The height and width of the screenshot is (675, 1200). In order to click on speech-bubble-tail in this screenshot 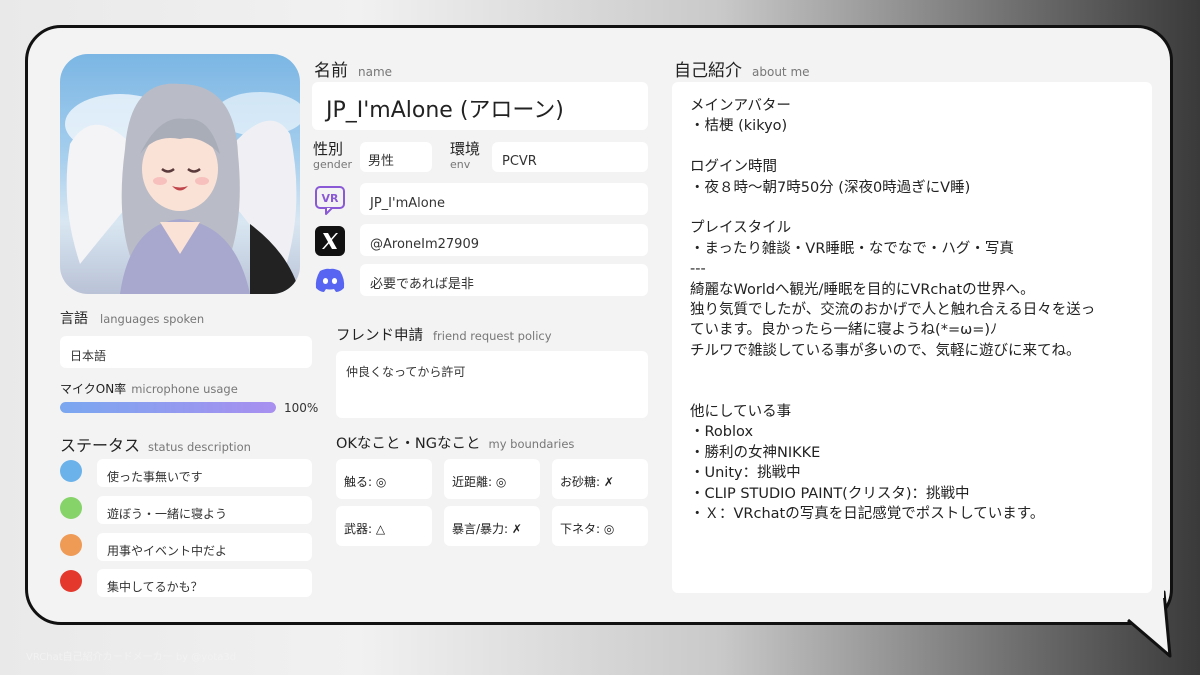, I will do `click(1146, 624)`.